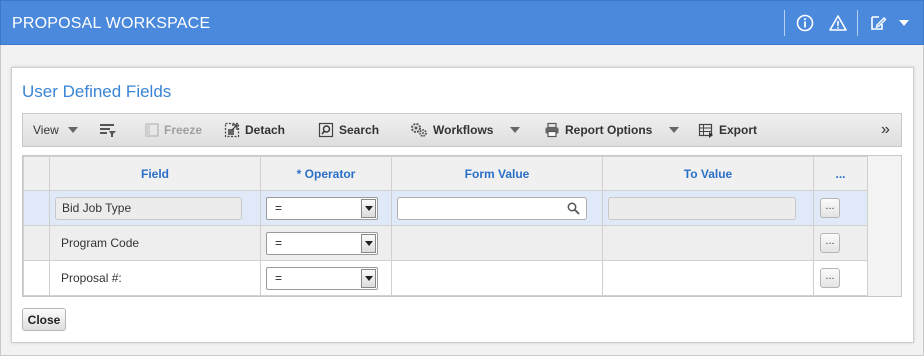 The width and height of the screenshot is (924, 356). I want to click on report-options-label: Report Options, so click(609, 130).